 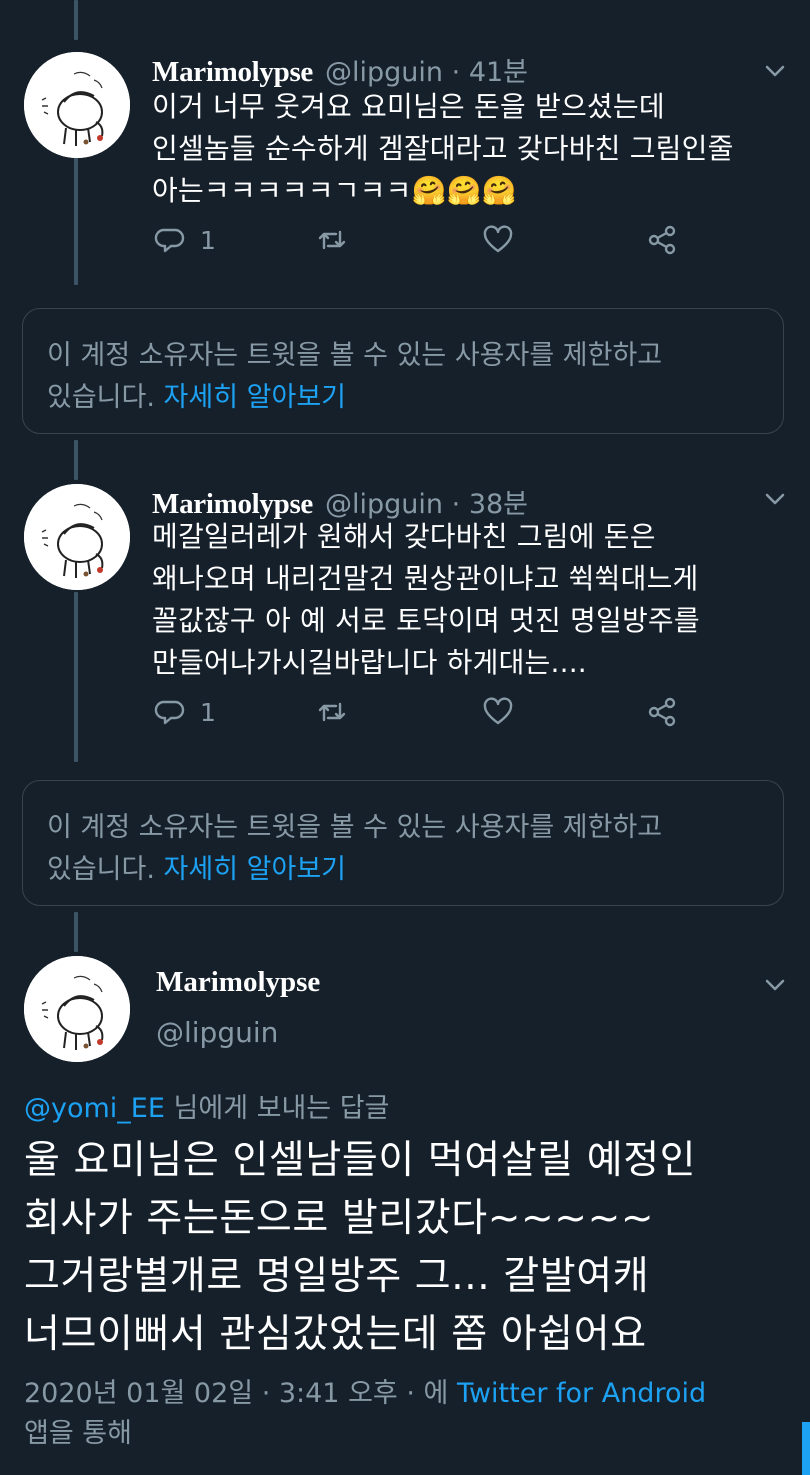 I want to click on reply-to-label: 님에게 보내는 답글, so click(x=281, y=1108).